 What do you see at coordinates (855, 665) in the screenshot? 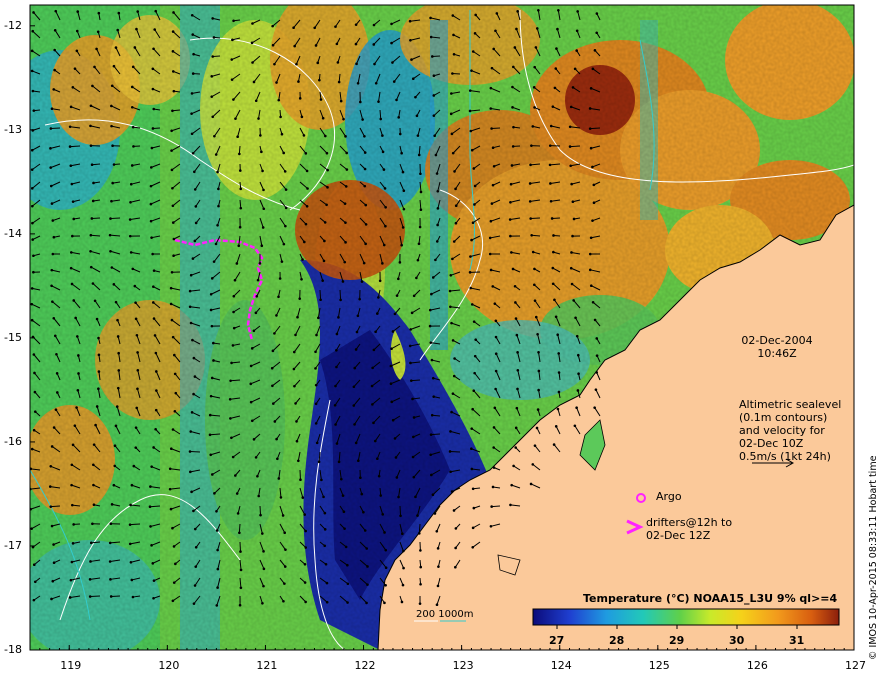
I see `x-tick-label: 127` at bounding box center [855, 665].